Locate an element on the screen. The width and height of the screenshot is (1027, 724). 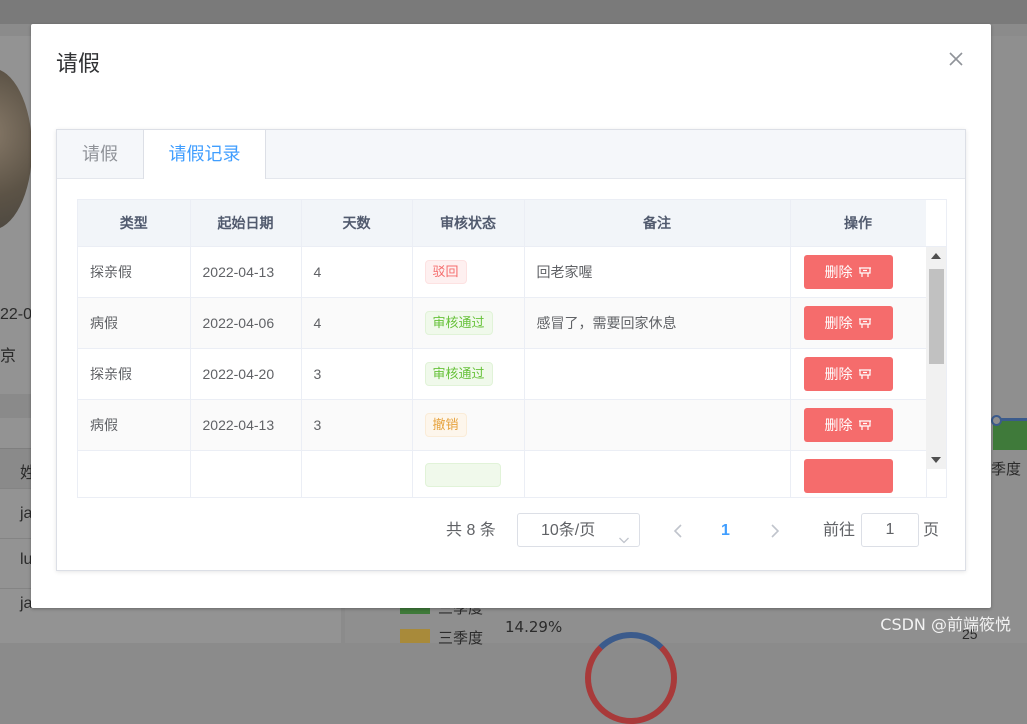
dialog-title: 请假 is located at coordinates (78, 63).